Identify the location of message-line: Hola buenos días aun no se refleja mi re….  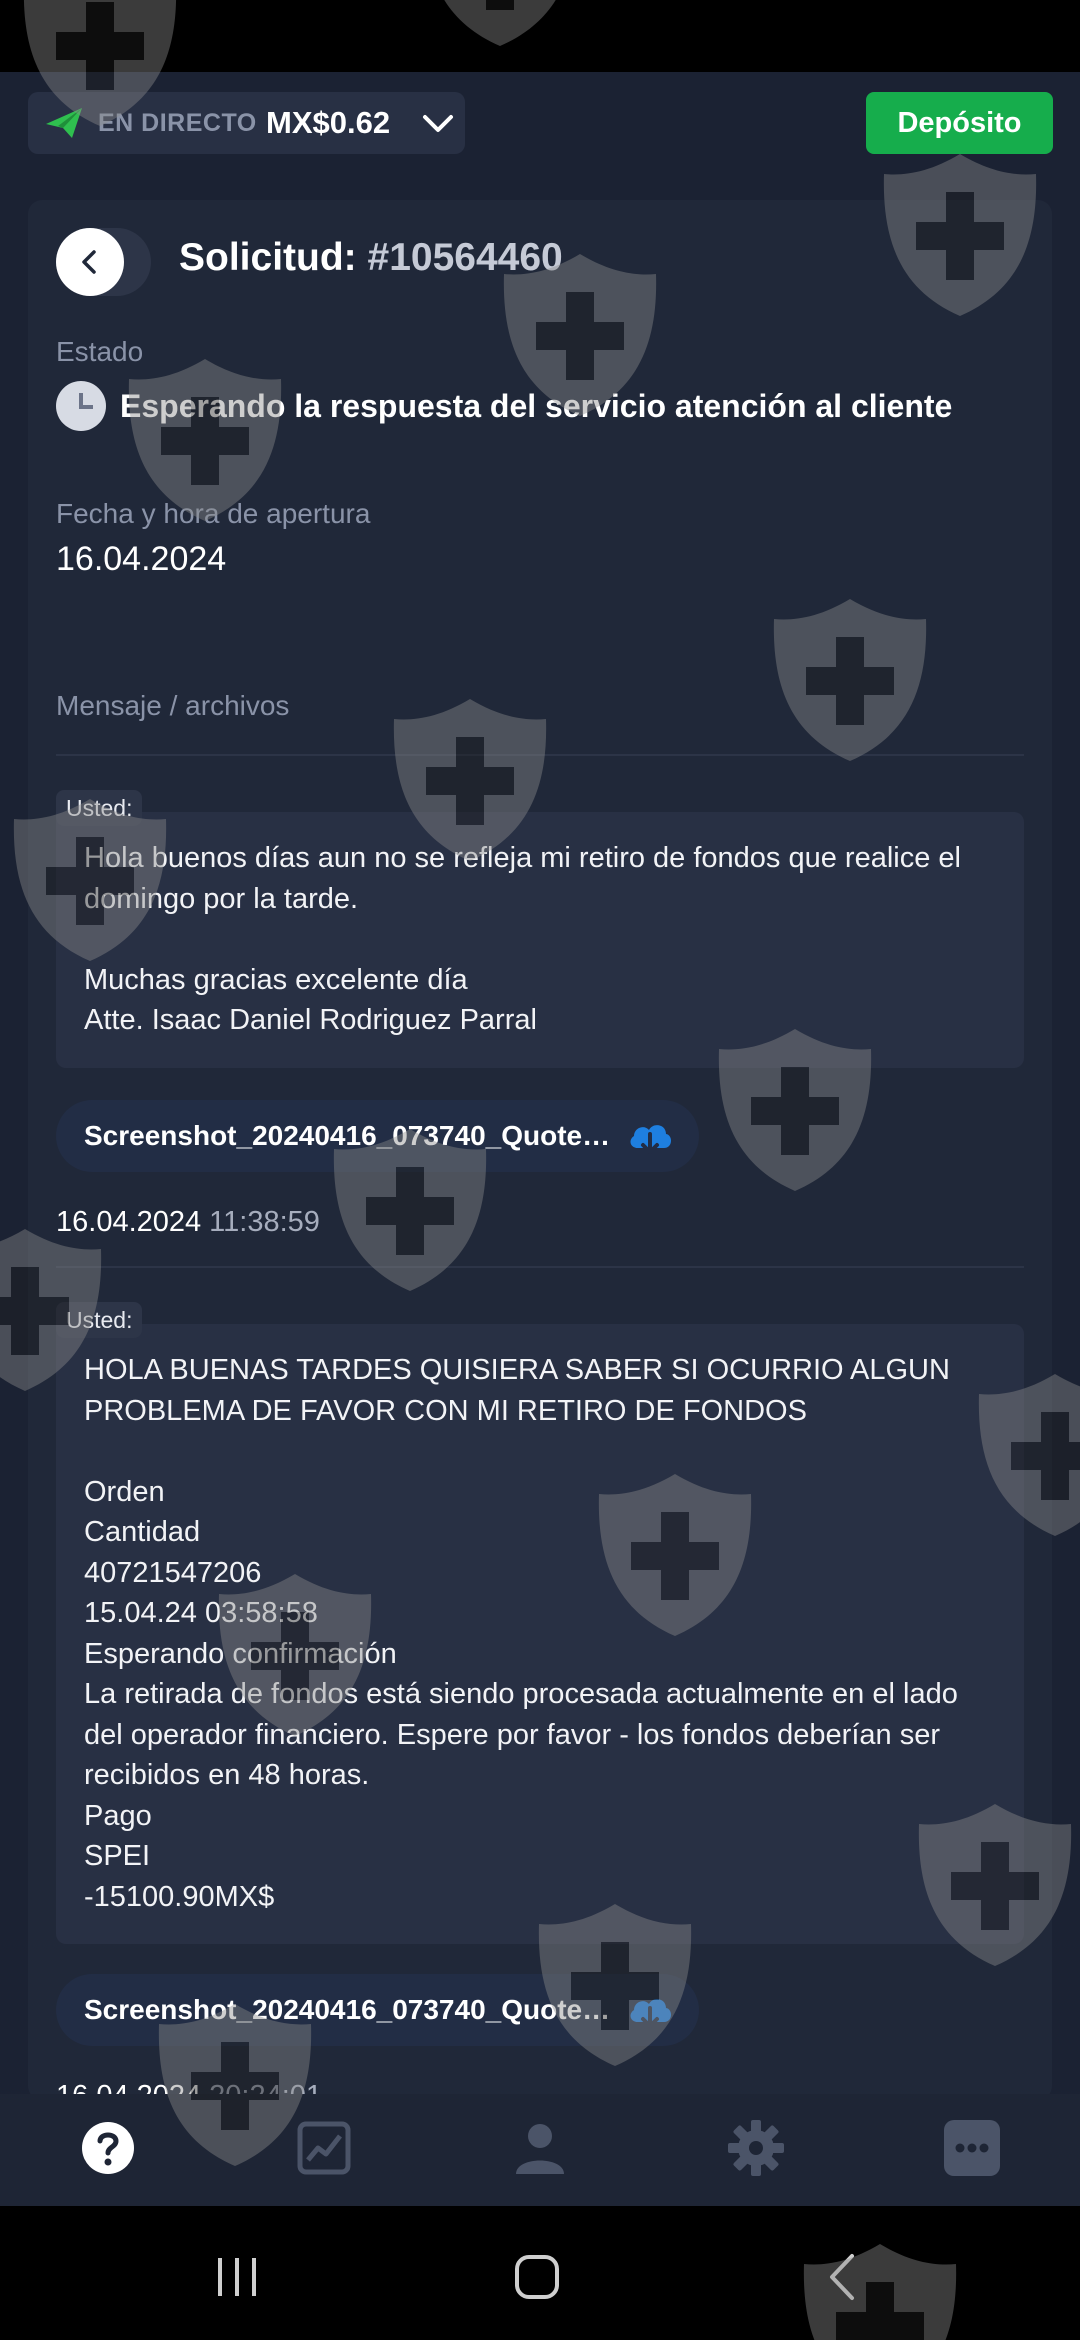
(522, 858).